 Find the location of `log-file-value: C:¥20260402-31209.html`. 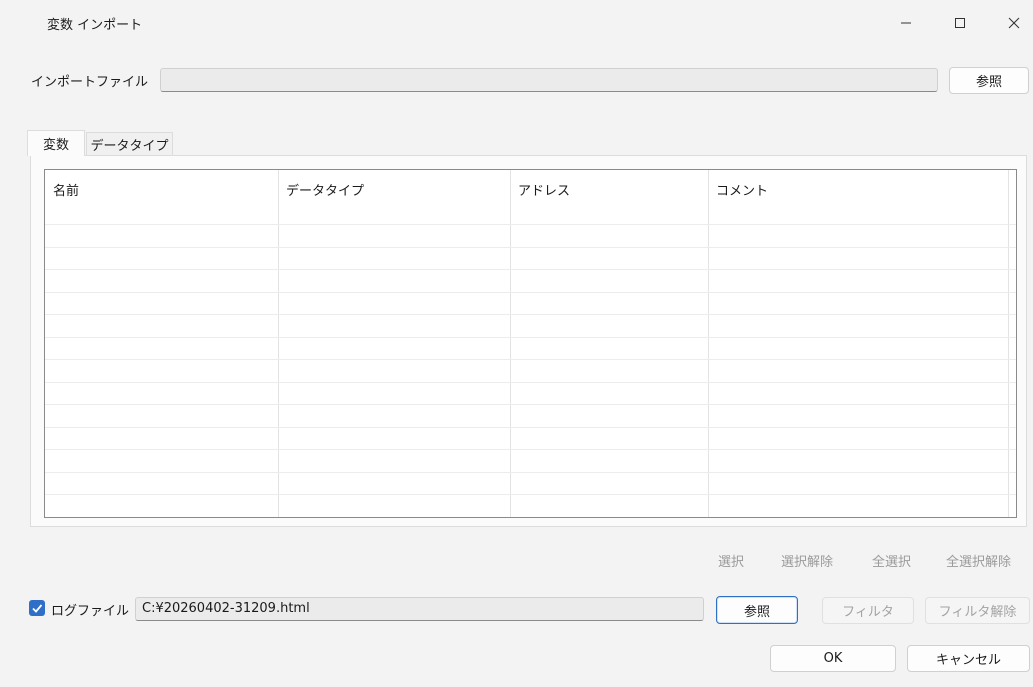

log-file-value: C:¥20260402-31209.html is located at coordinates (226, 608).